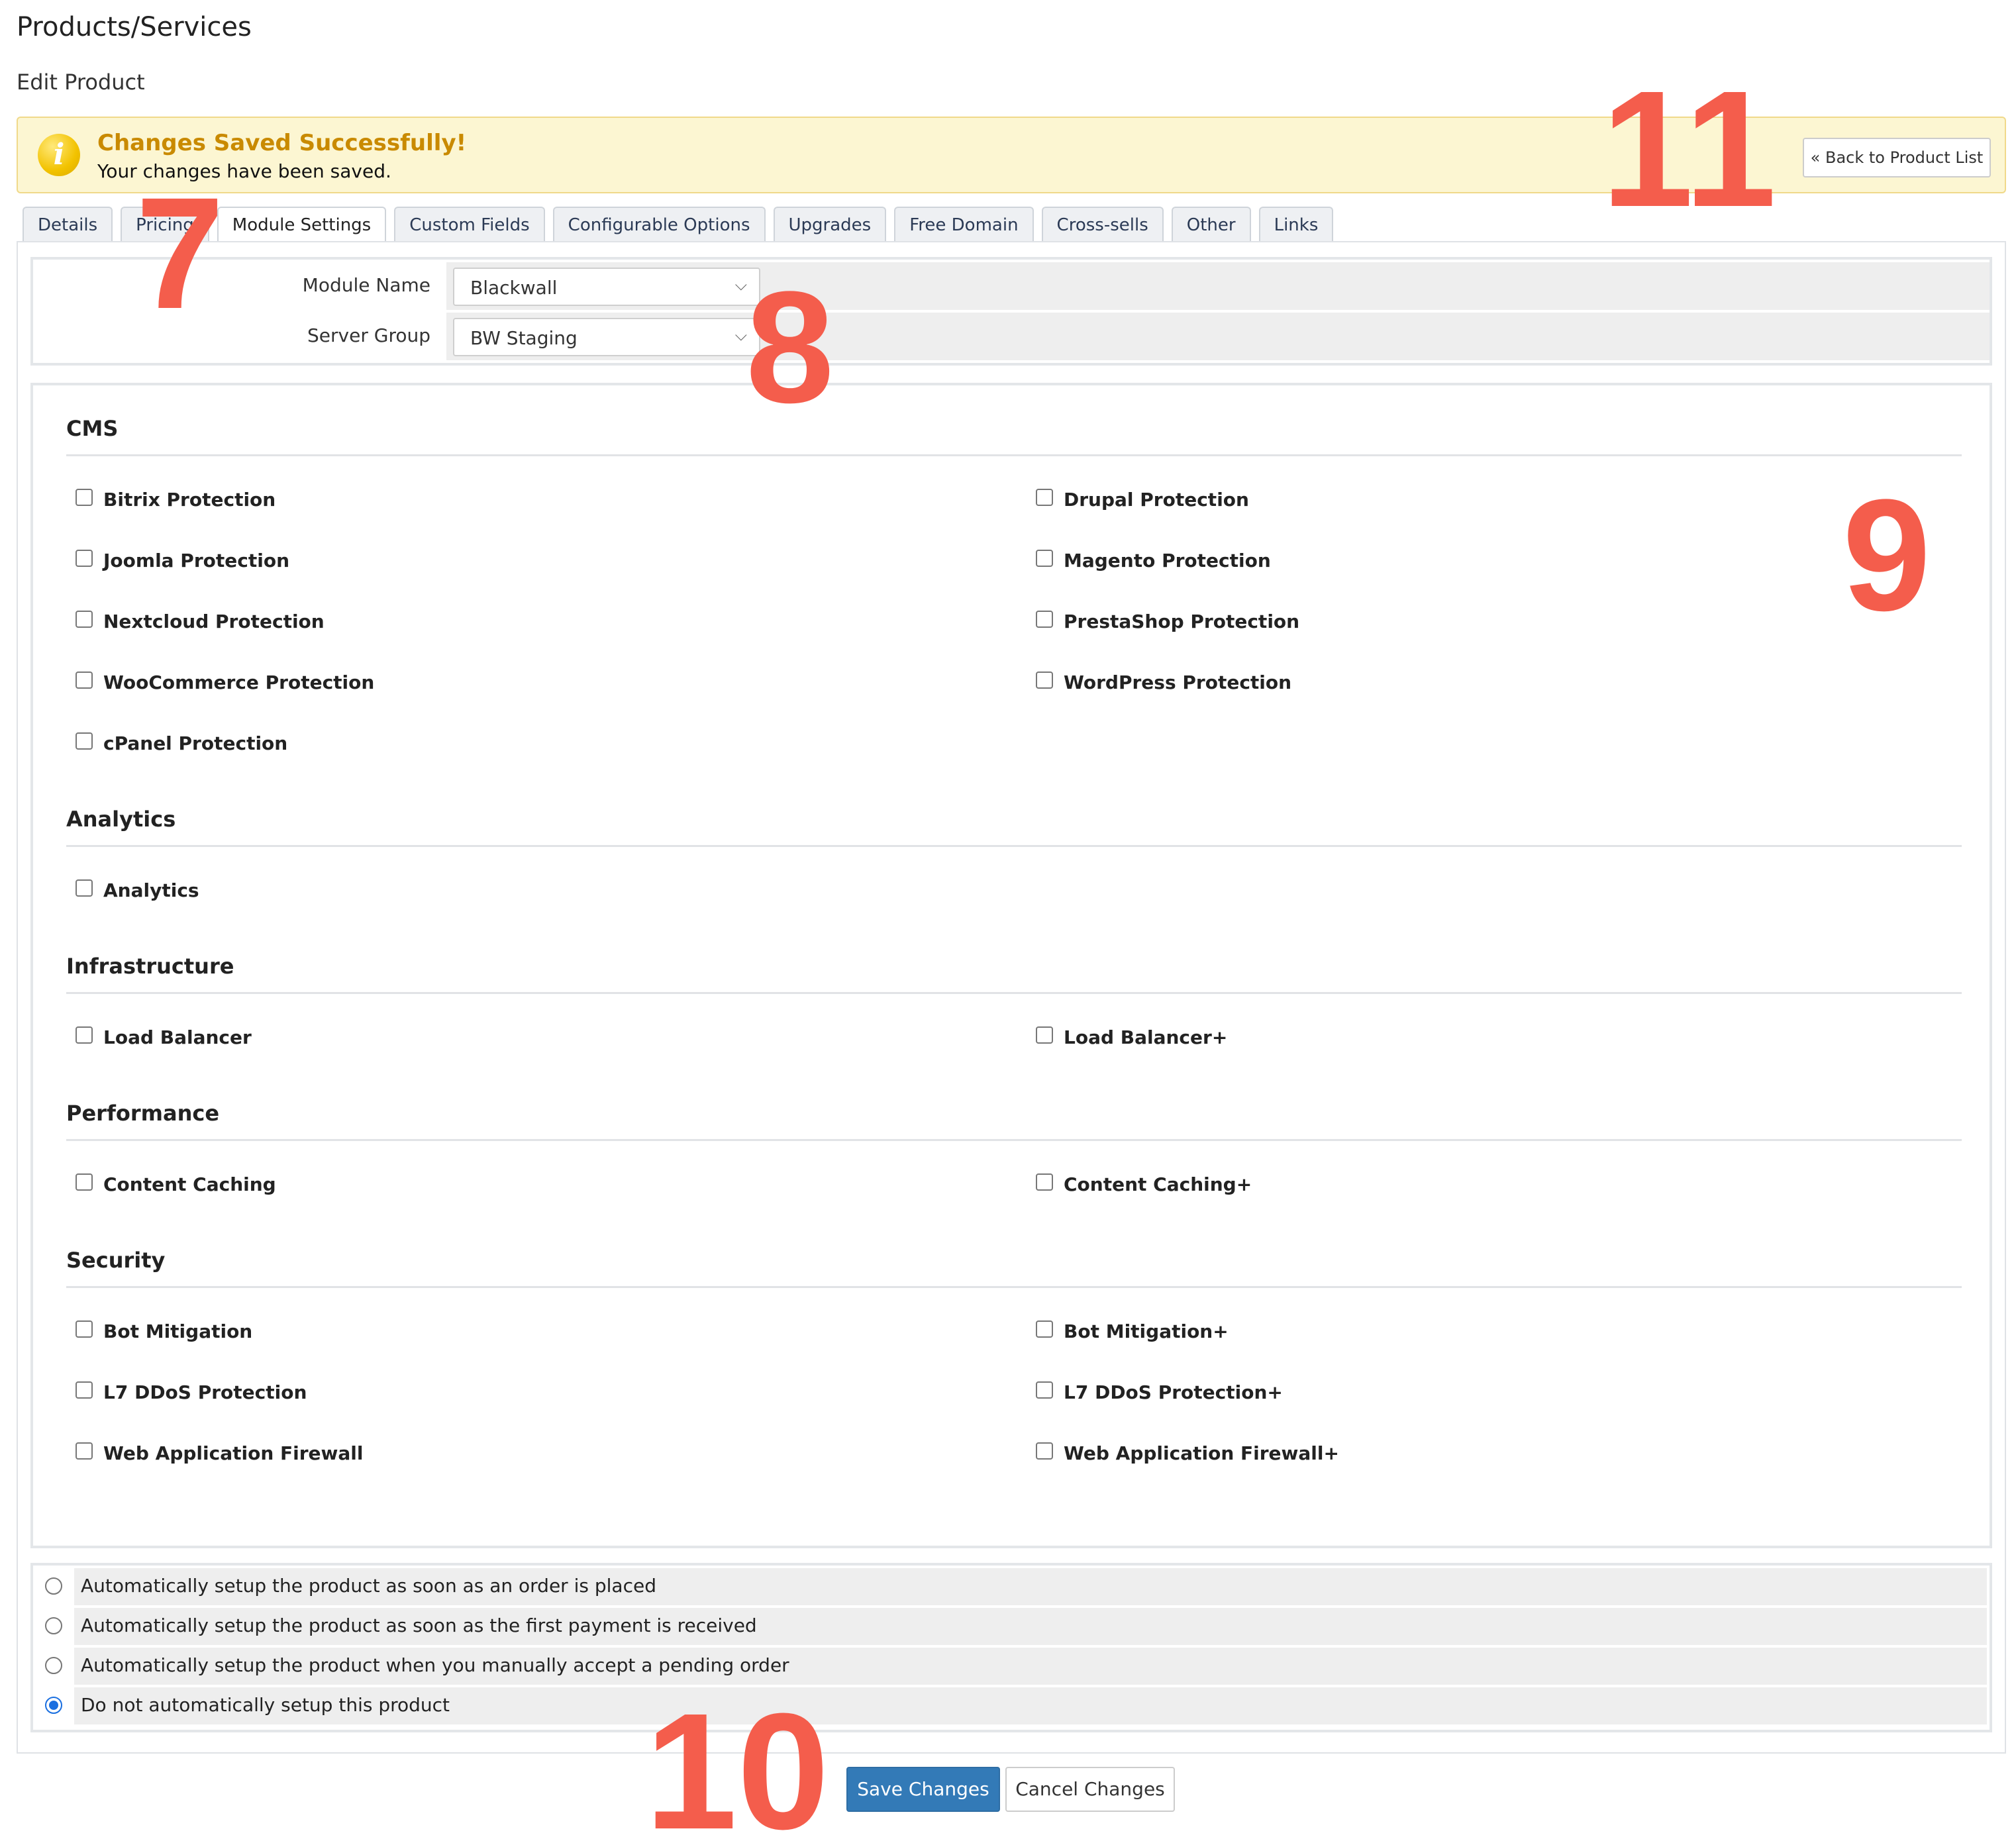  Describe the element at coordinates (116, 1260) in the screenshot. I see `section-title-security: Security` at that location.